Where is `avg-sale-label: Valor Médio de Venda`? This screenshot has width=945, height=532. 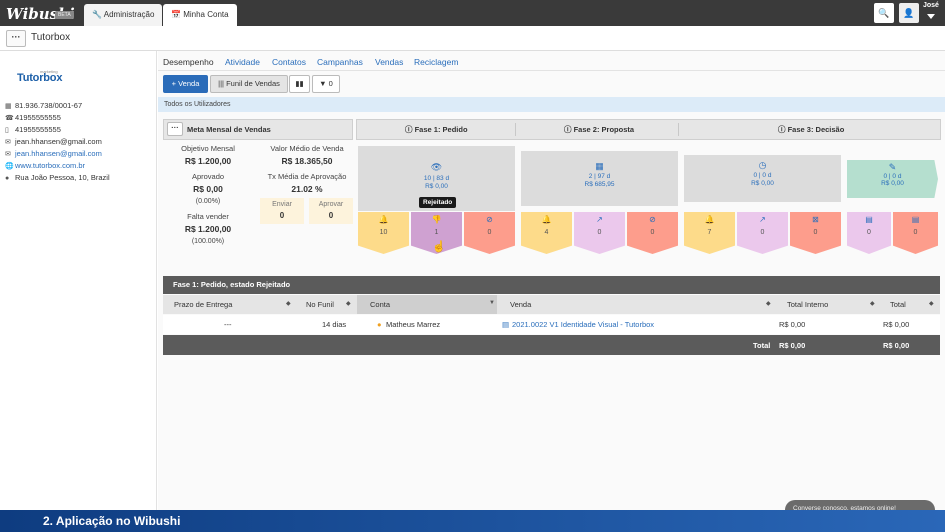 avg-sale-label: Valor Médio de Venda is located at coordinates (307, 148).